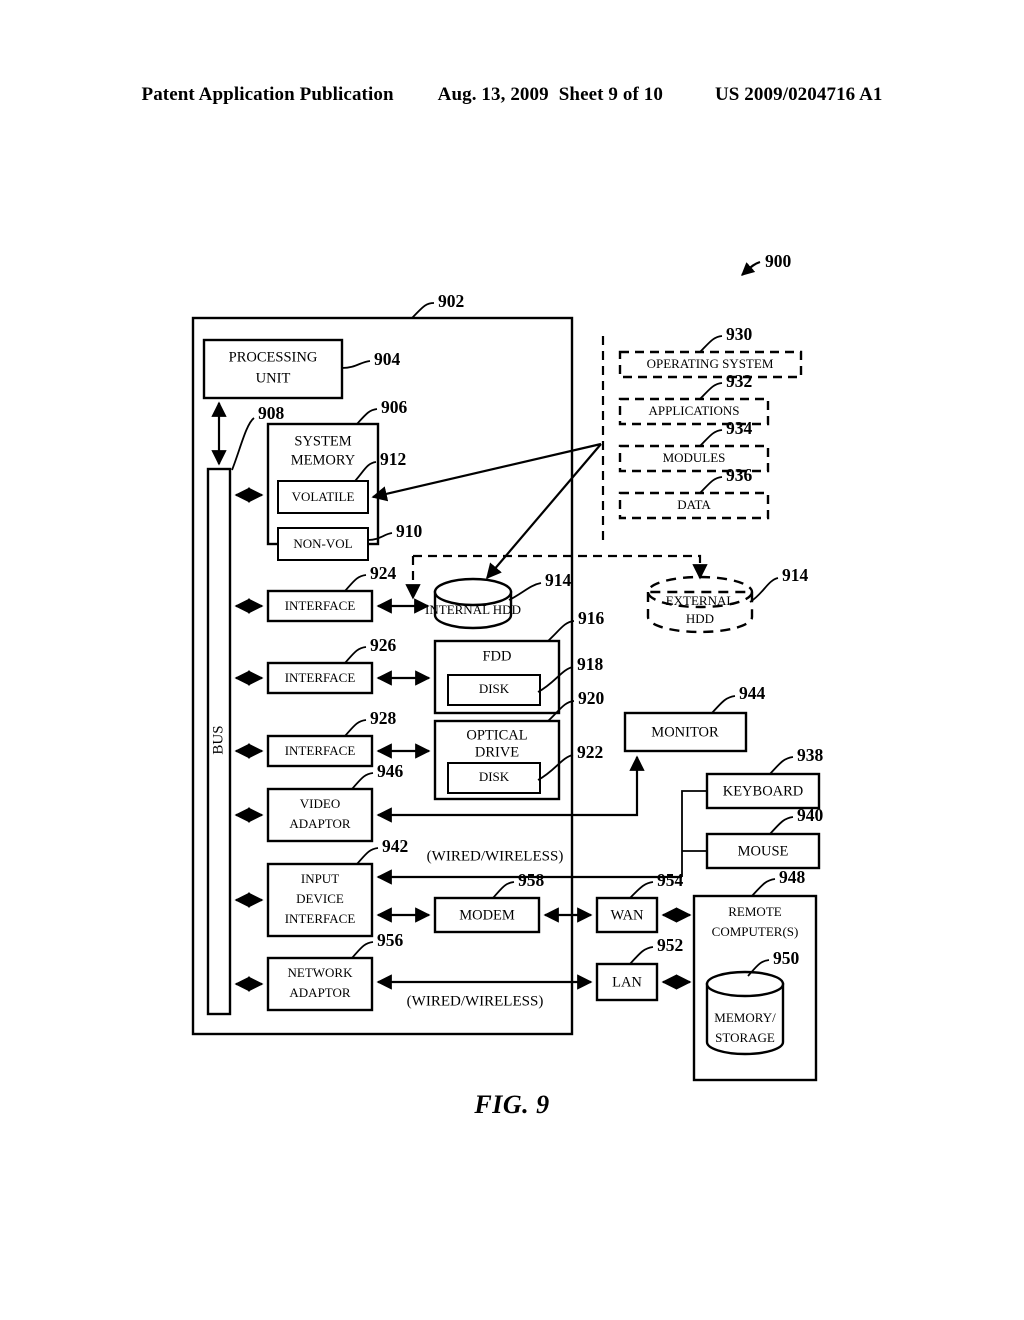  Describe the element at coordinates (320, 898) in the screenshot. I see `input-device-interface-label-line2: DEVICE` at that location.